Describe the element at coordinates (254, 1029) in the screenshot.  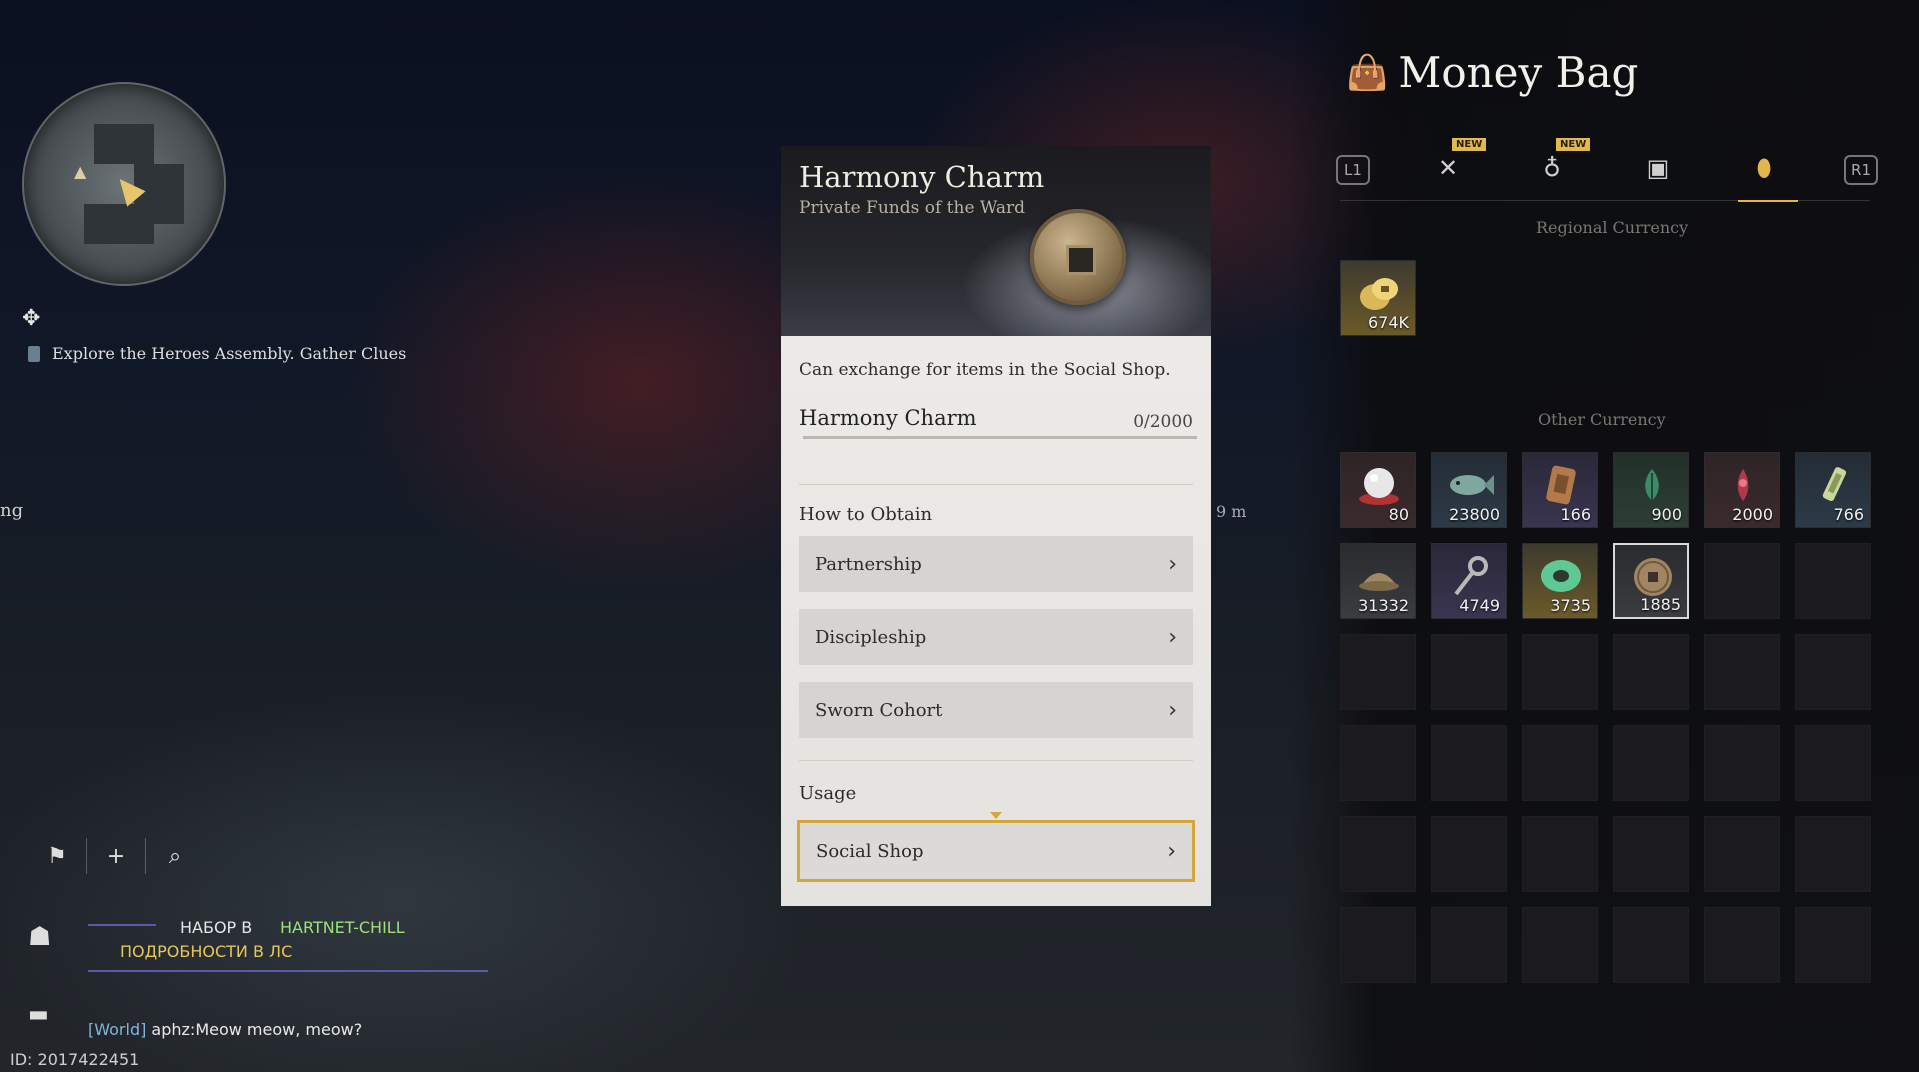
I see `chat-message: aphz:Meow meow, meow?` at that location.